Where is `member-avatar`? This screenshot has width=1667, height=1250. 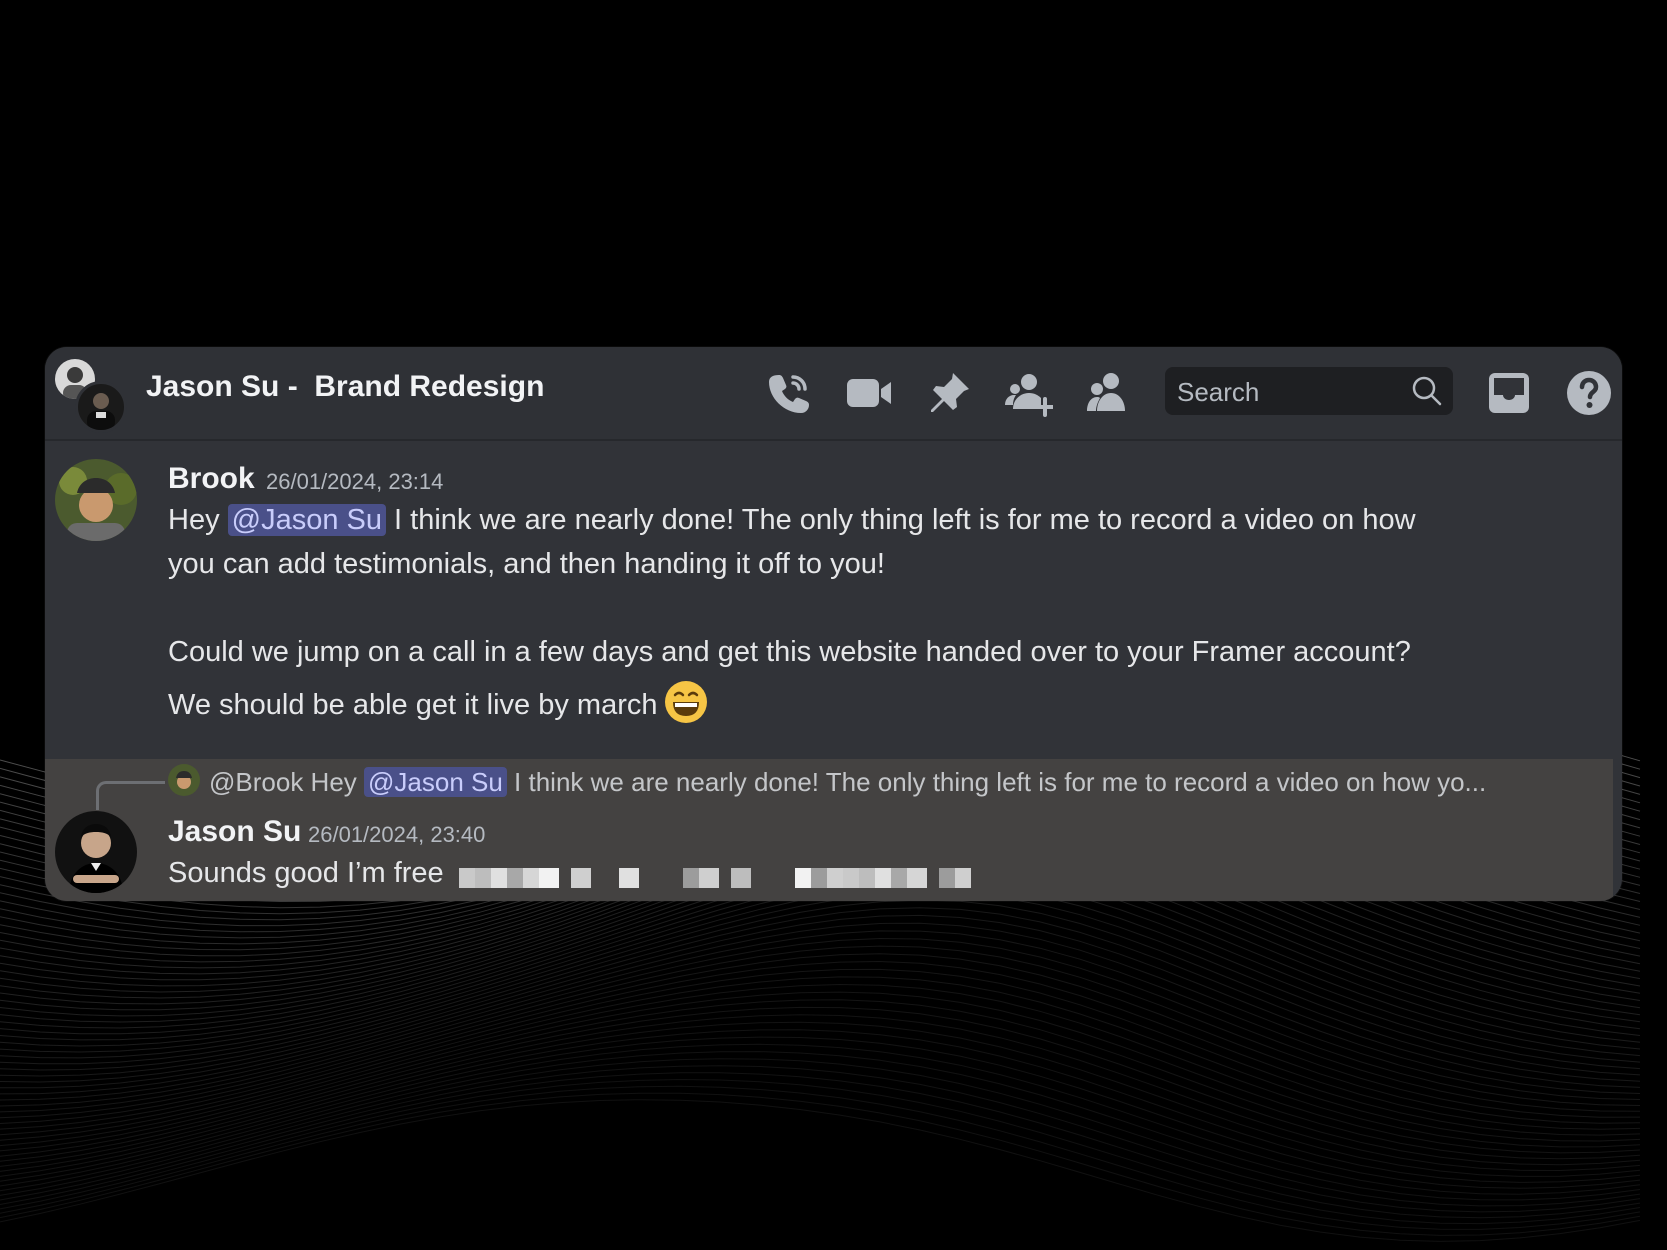 member-avatar is located at coordinates (101, 407).